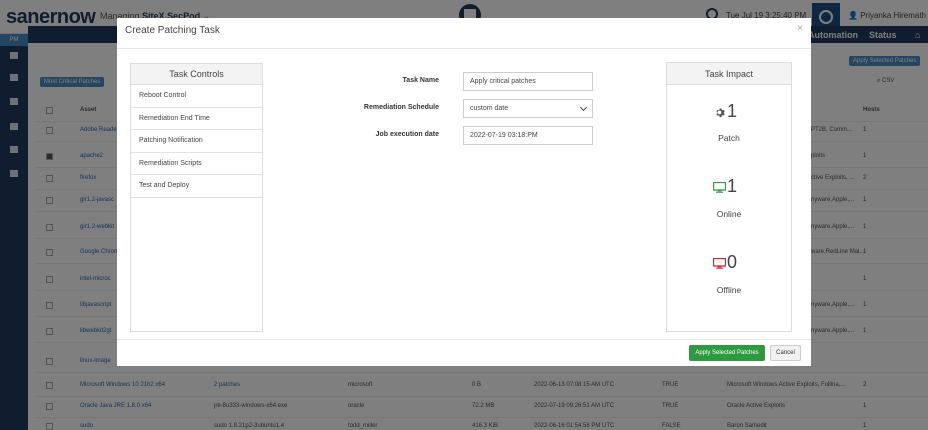 This screenshot has width=928, height=430. What do you see at coordinates (420, 80) in the screenshot?
I see `task-name-label: Task Name` at bounding box center [420, 80].